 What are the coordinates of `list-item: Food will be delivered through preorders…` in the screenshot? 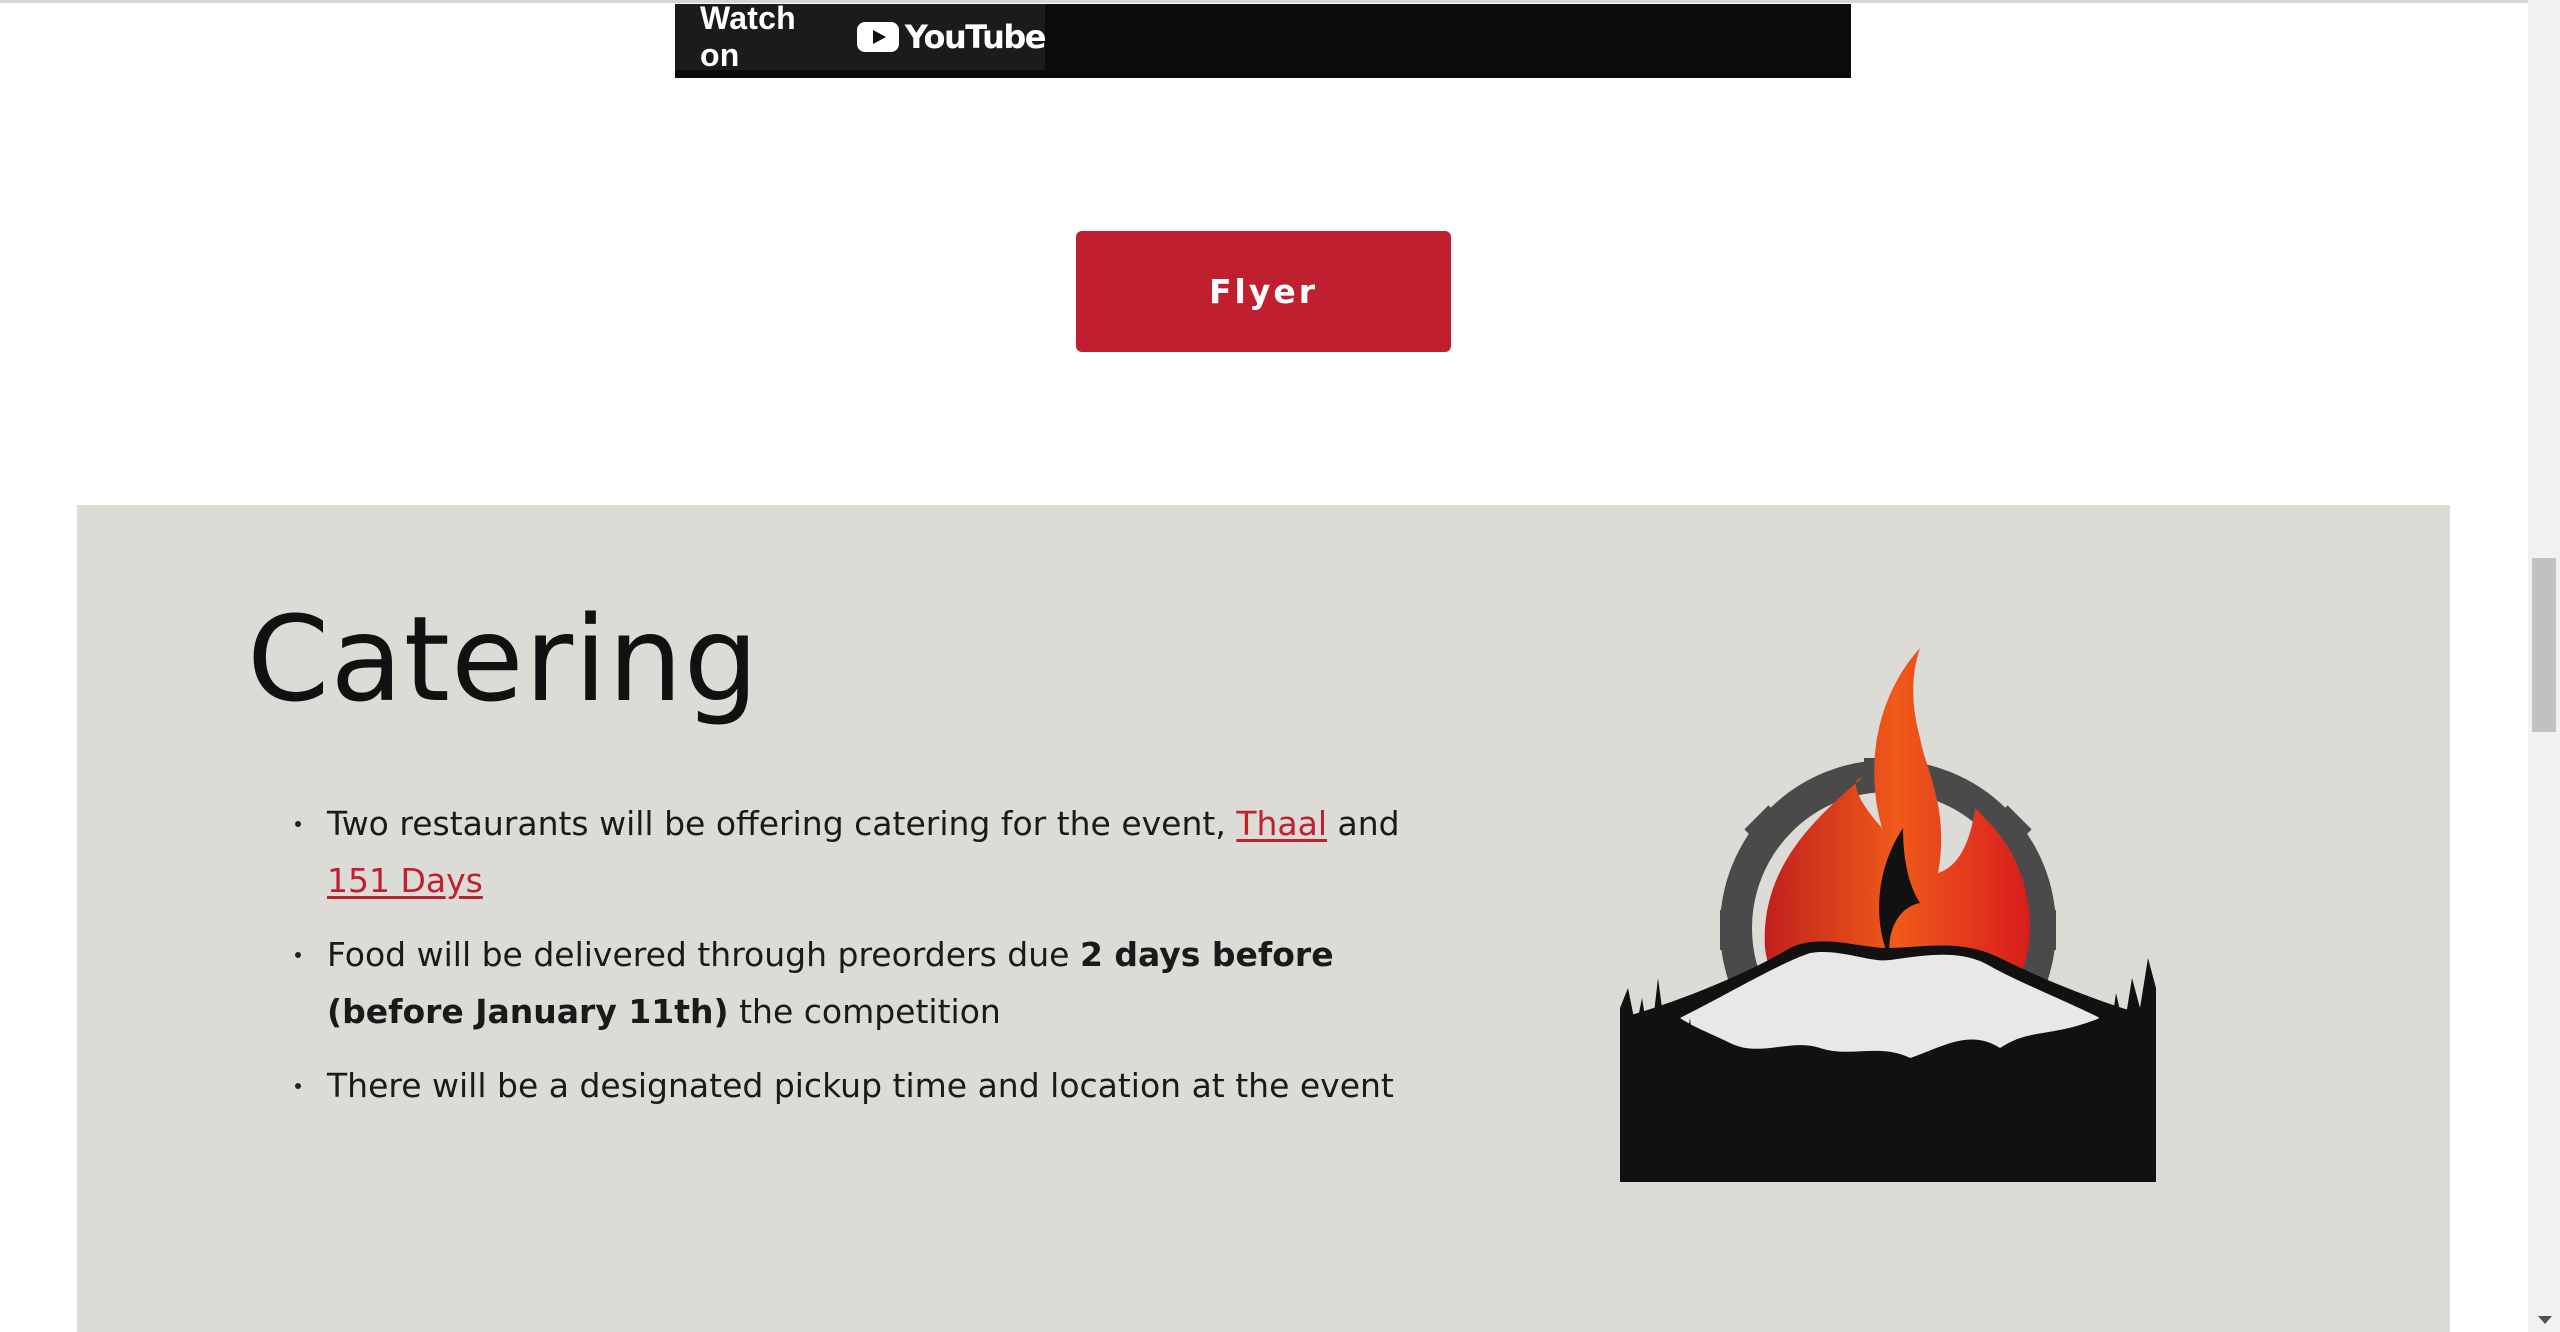 It's located at (847, 983).